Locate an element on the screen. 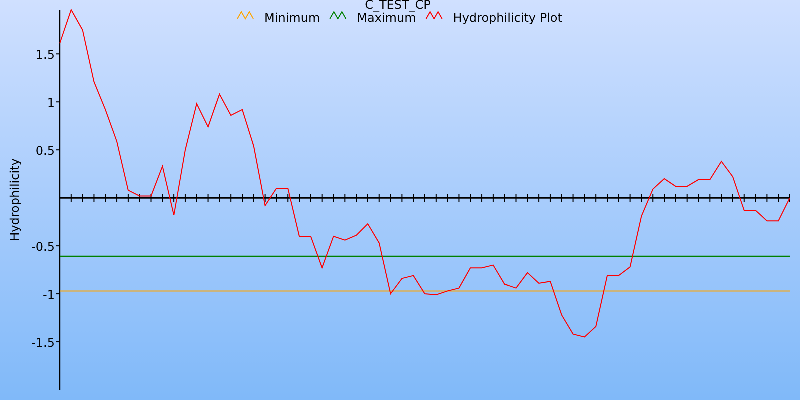 The image size is (800, 400). y-tick-label: 1.5 is located at coordinates (45, 55).